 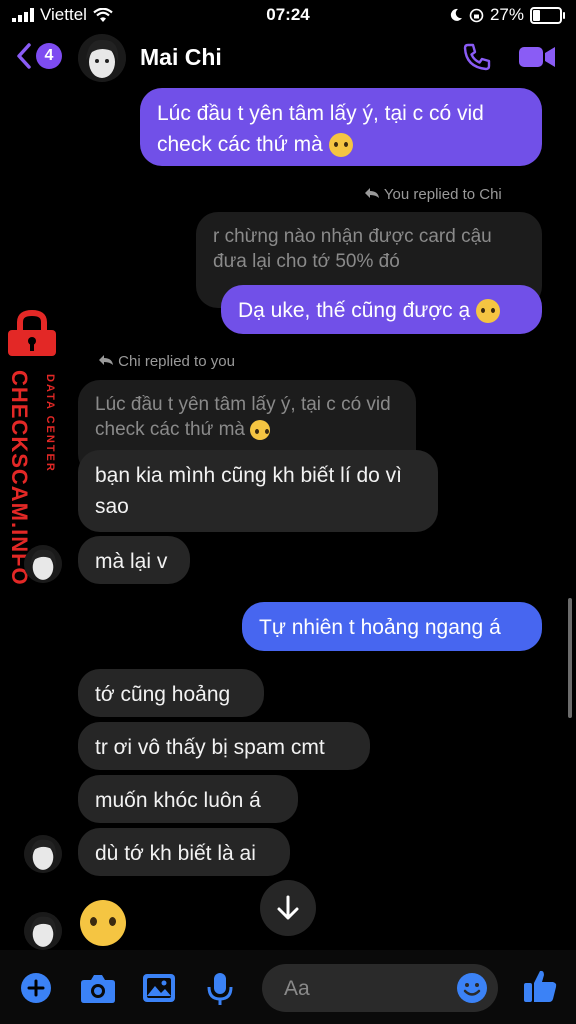 What do you see at coordinates (178, 800) in the screenshot?
I see `message-text: muốn khóc luôn á` at bounding box center [178, 800].